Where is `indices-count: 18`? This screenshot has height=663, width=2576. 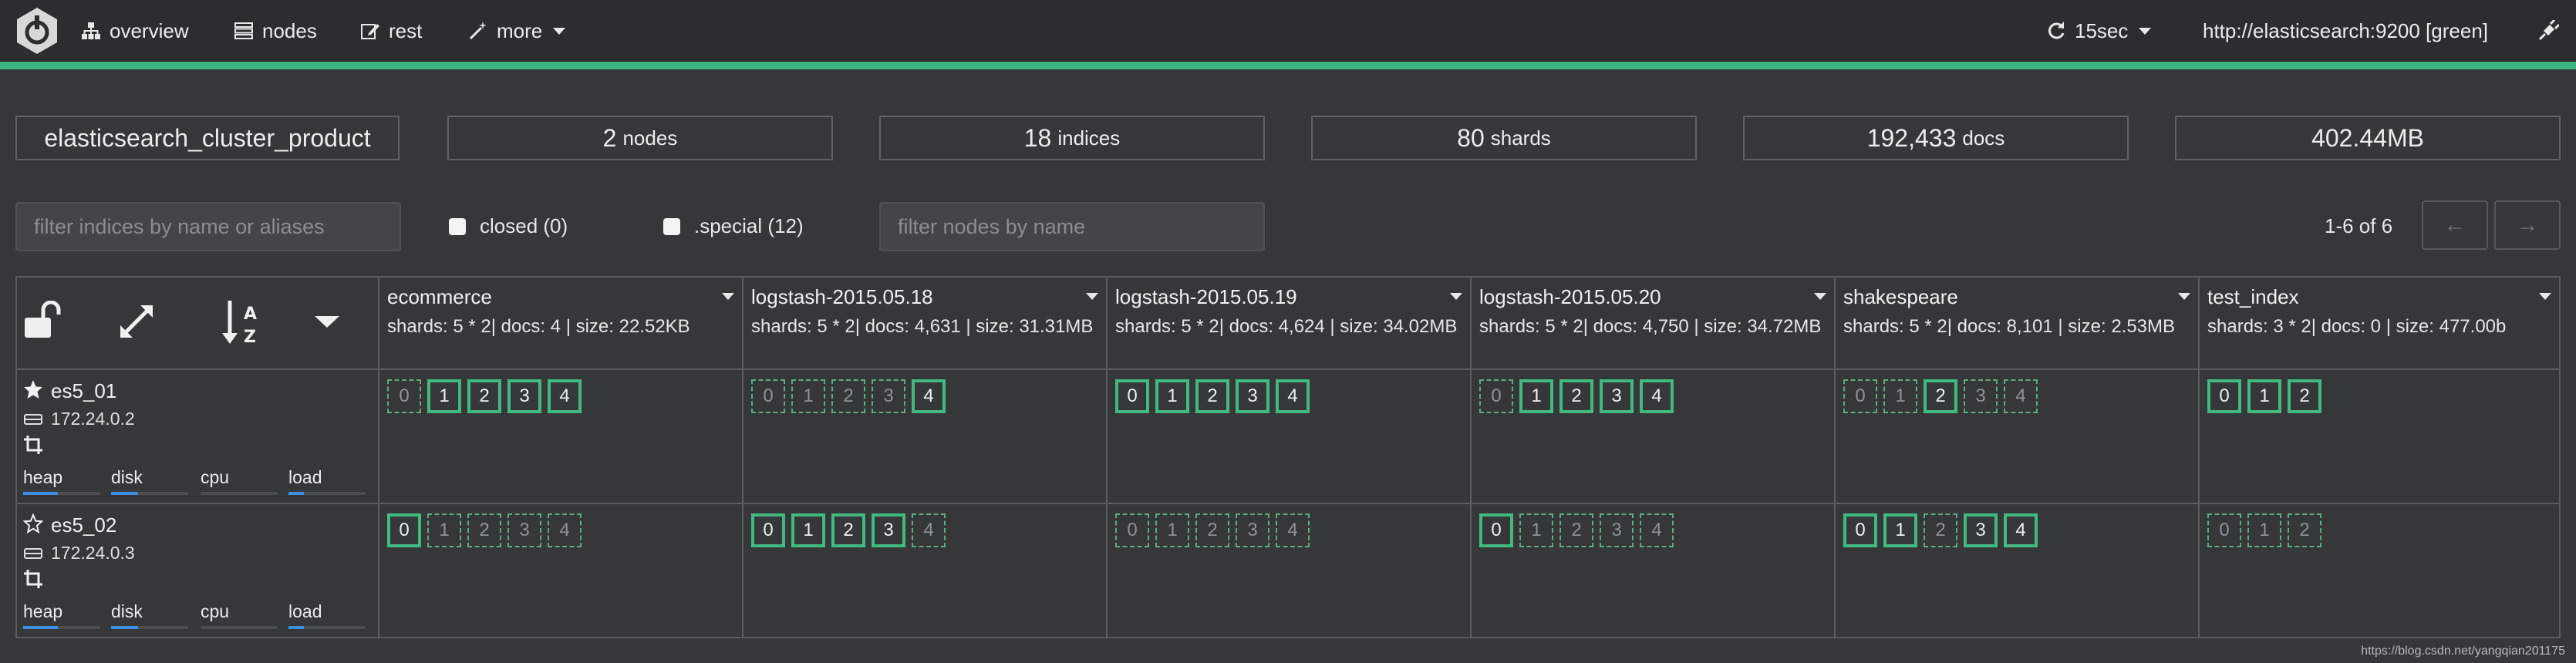
indices-count: 18 is located at coordinates (1037, 137).